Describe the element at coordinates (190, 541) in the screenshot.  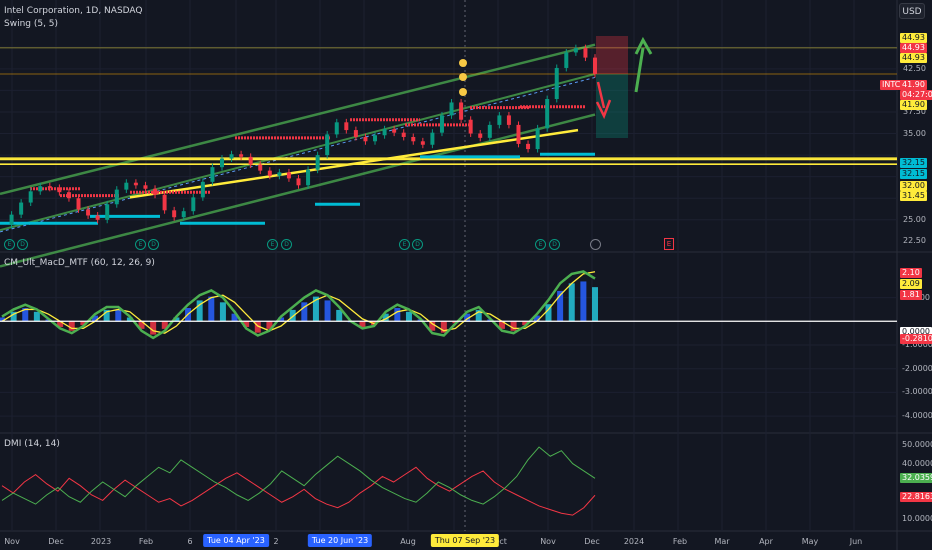
I see `time-tick-label: 6` at that location.